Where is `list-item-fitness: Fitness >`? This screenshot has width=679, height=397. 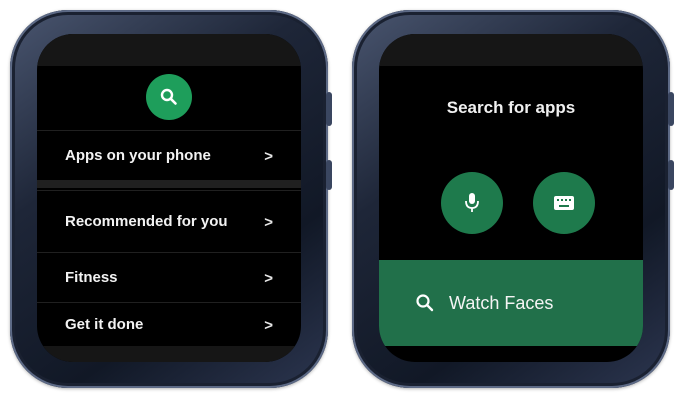 list-item-fitness: Fitness > is located at coordinates (169, 277).